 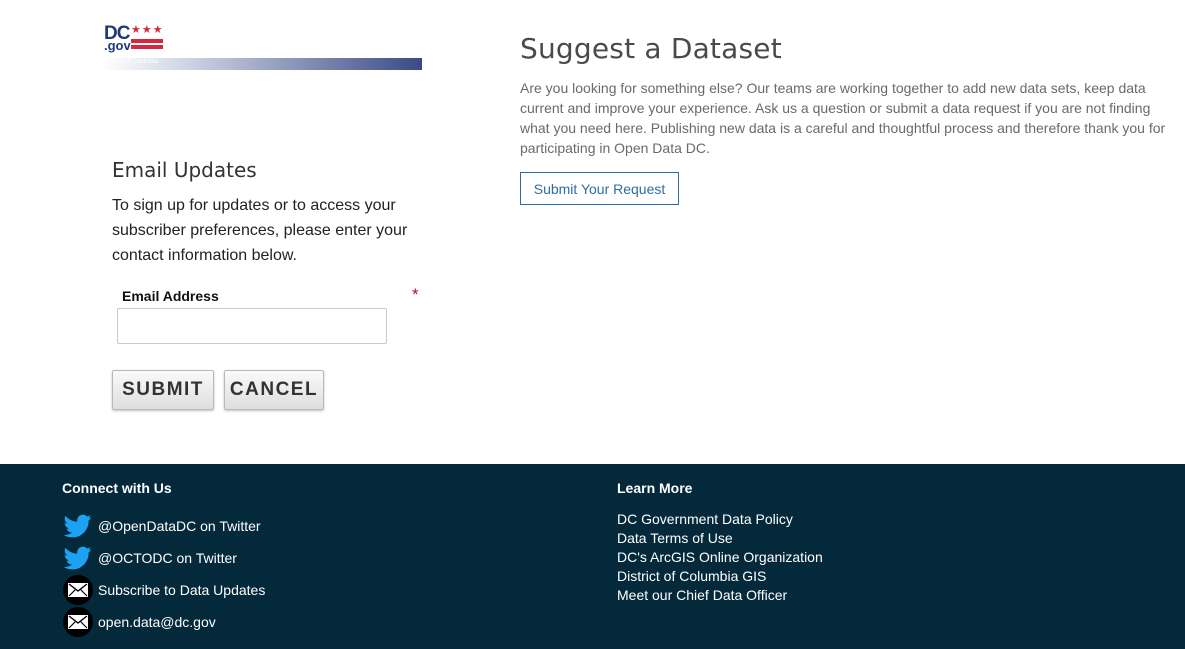 I want to click on email-address-input, so click(x=252, y=326).